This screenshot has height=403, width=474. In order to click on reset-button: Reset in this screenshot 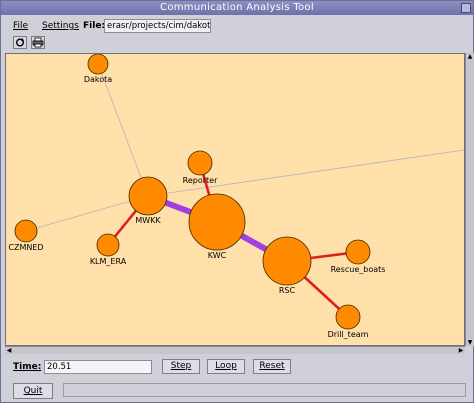, I will do `click(272, 366)`.